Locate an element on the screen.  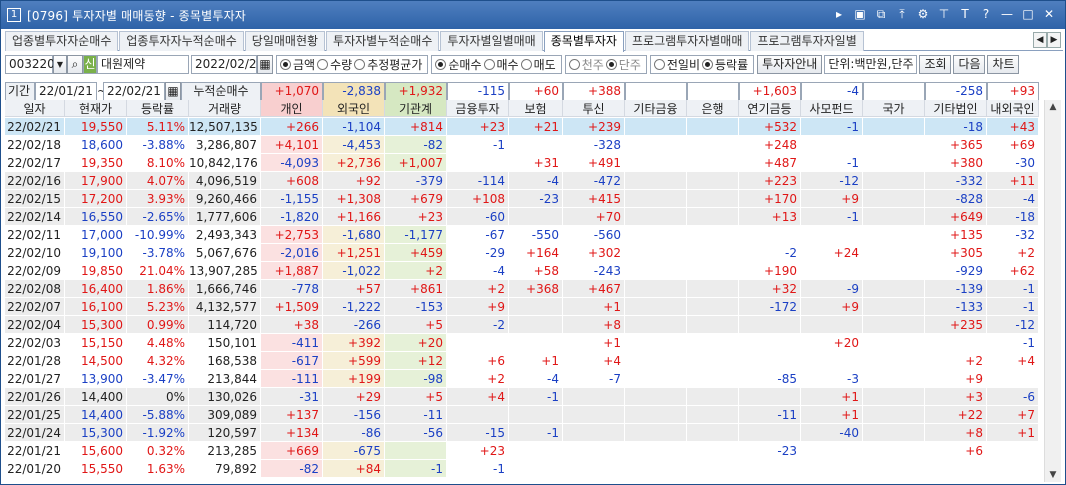
code-dropdown-icon: ▼ is located at coordinates (60, 64).